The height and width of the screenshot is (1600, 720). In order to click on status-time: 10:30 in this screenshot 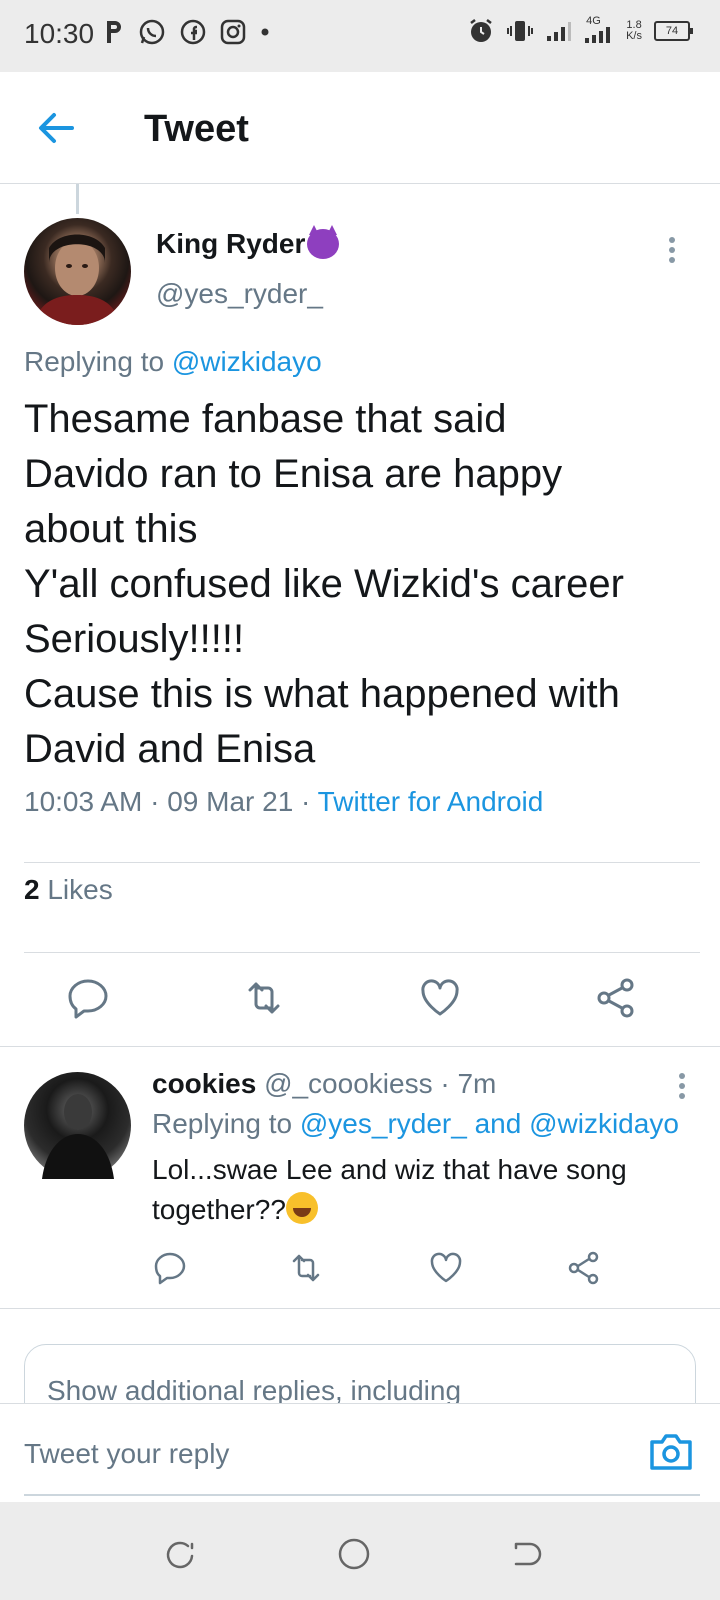, I will do `click(59, 33)`.